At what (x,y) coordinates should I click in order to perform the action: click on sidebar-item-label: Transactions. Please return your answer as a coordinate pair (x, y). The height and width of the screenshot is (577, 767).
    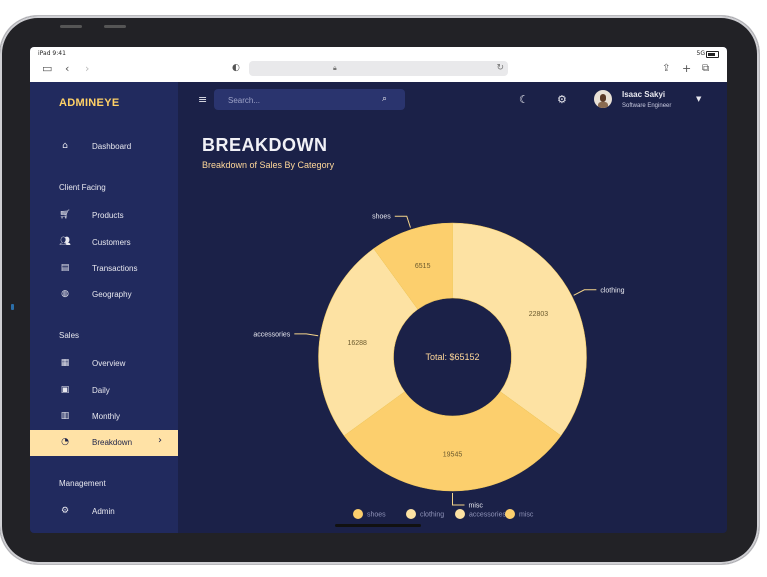
    Looking at the image, I should click on (115, 268).